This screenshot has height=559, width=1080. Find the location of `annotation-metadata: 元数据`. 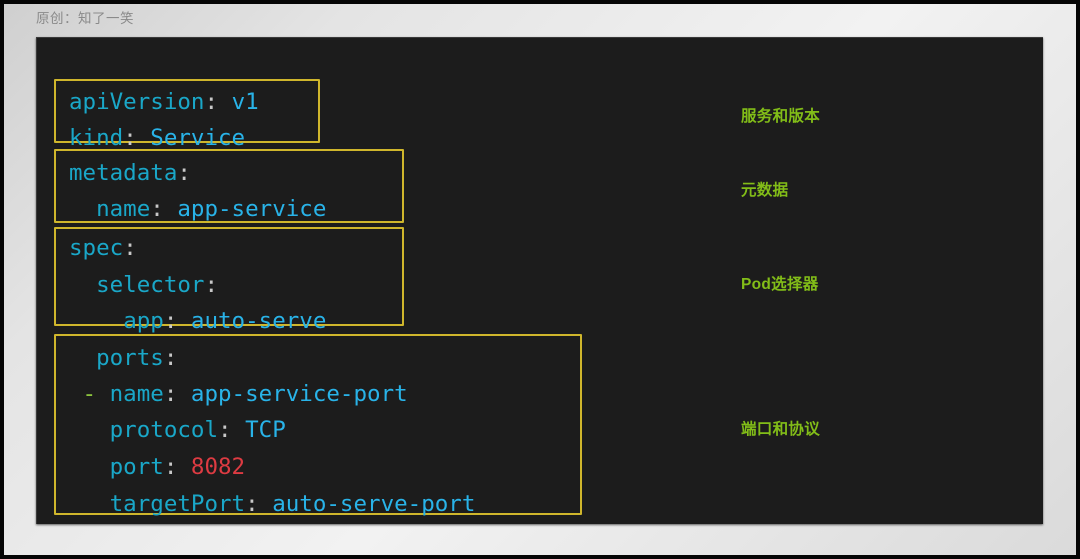

annotation-metadata: 元数据 is located at coordinates (765, 190).